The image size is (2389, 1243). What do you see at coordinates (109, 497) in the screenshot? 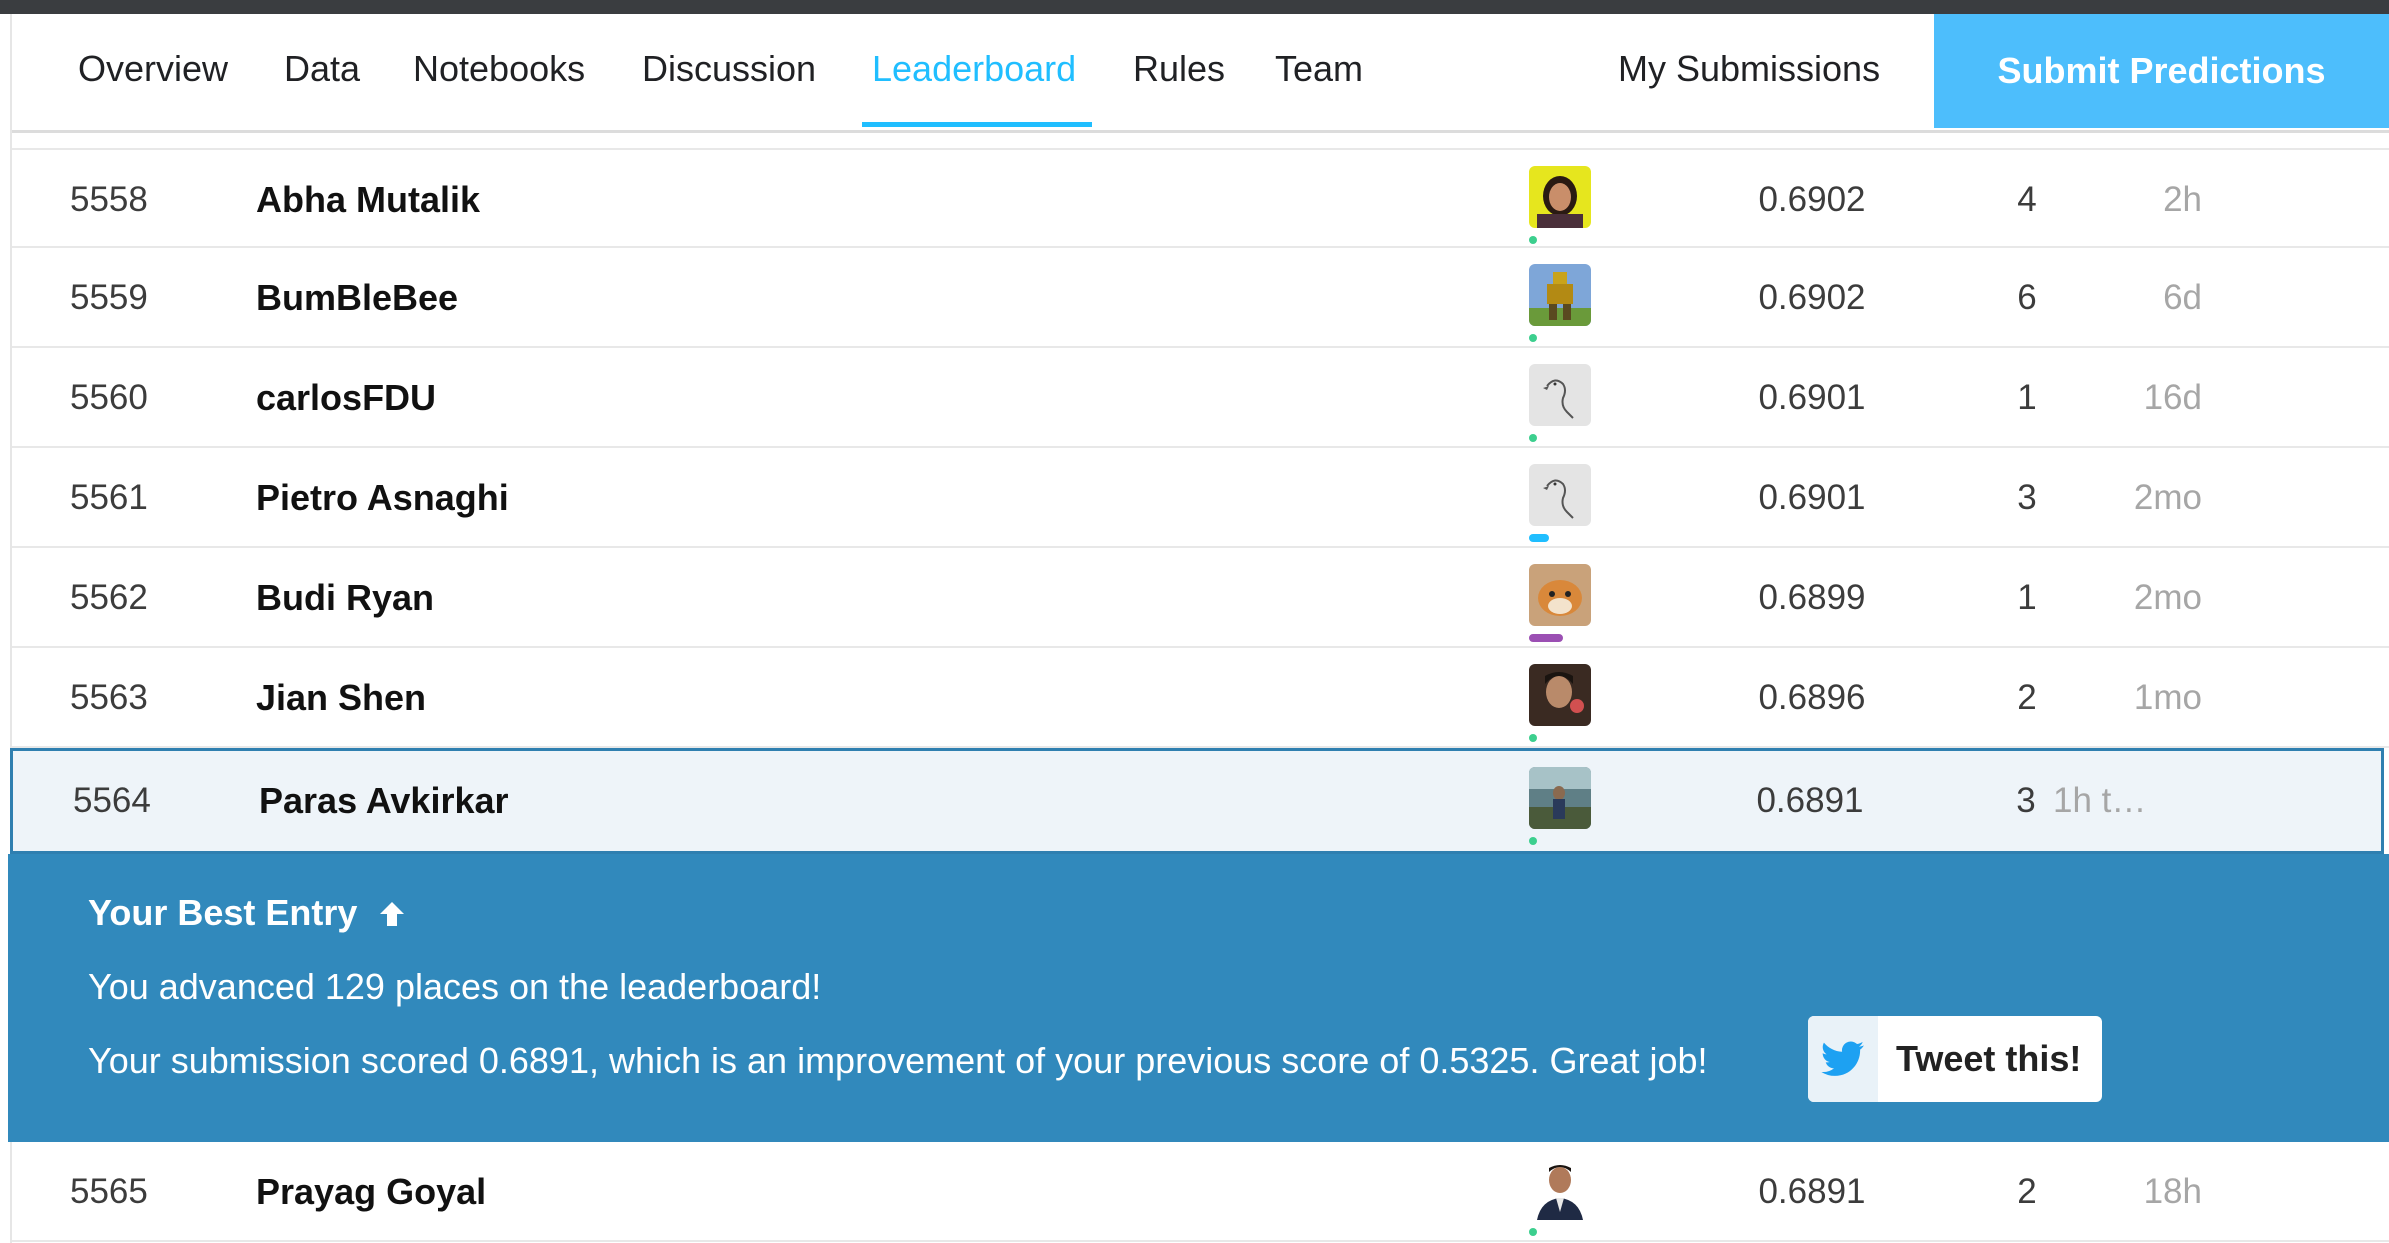
I see `row-rank: 5561` at bounding box center [109, 497].